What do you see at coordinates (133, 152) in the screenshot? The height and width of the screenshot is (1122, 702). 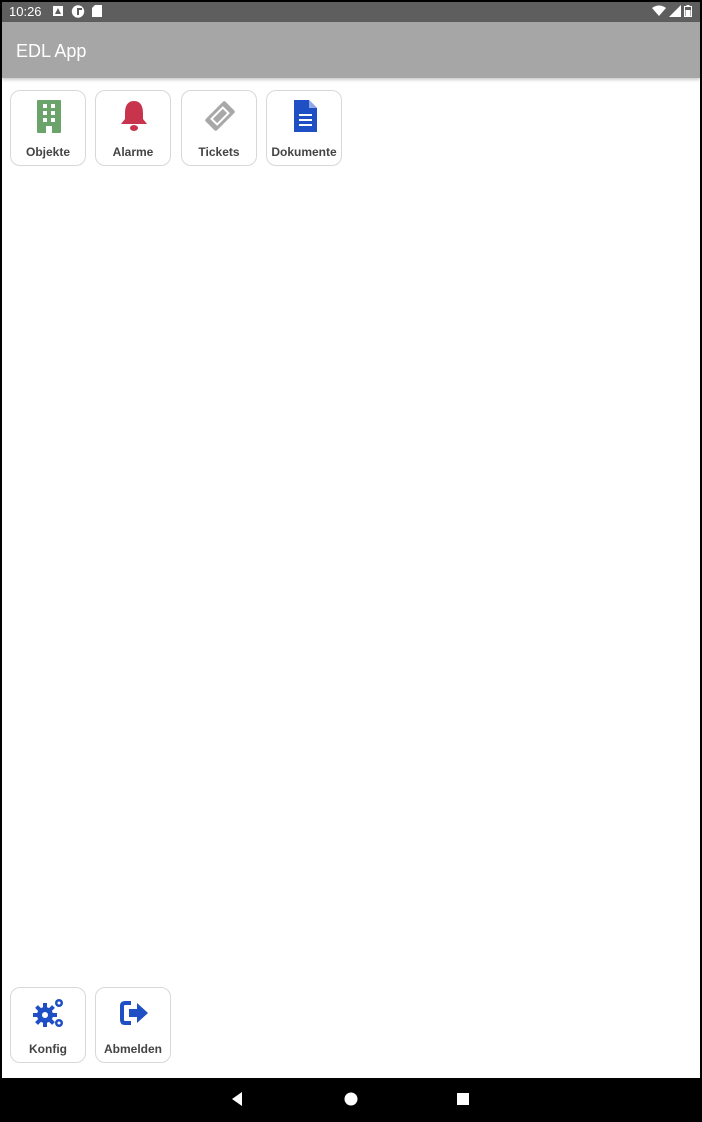 I see `tile-label: Alarme` at bounding box center [133, 152].